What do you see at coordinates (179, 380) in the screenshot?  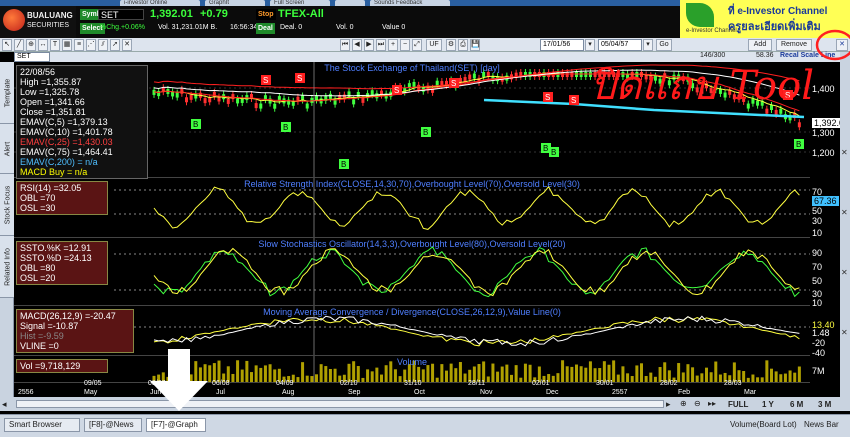 I see `annotation-arrow` at bounding box center [179, 380].